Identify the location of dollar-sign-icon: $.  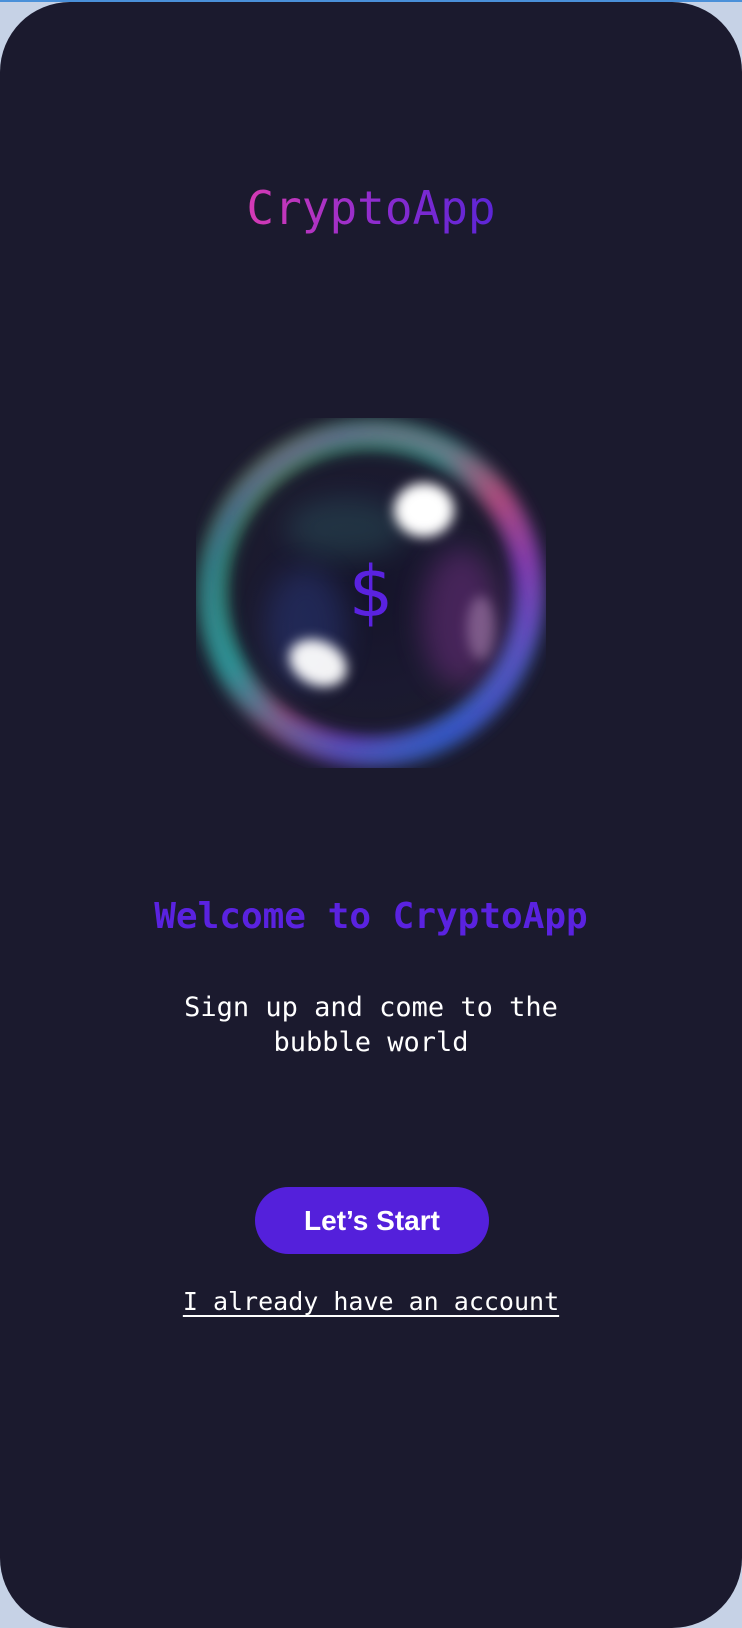
(371, 592).